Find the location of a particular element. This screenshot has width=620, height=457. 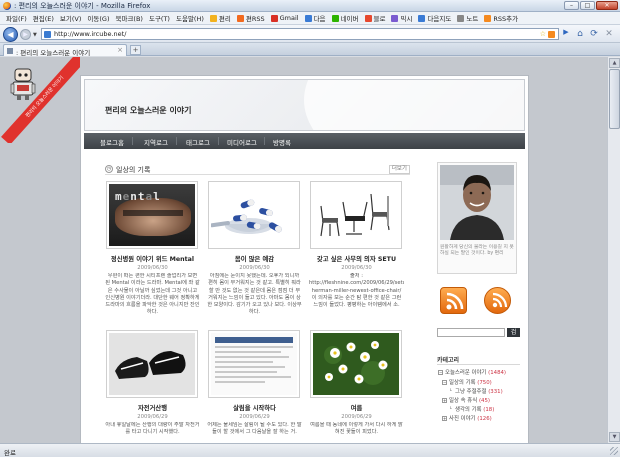

stop-icon: ✕ is located at coordinates (609, 34).